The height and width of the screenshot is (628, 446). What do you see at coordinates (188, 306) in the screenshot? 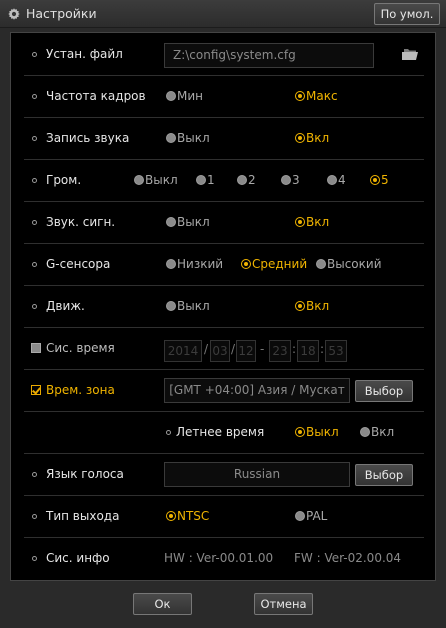
I see `motion-option-off: Выкл` at bounding box center [188, 306].